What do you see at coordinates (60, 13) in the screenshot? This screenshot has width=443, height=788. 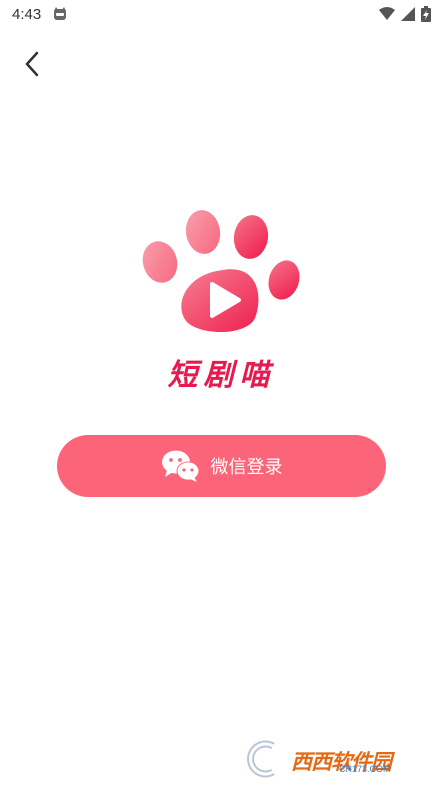 I see `cat-face-icon` at bounding box center [60, 13].